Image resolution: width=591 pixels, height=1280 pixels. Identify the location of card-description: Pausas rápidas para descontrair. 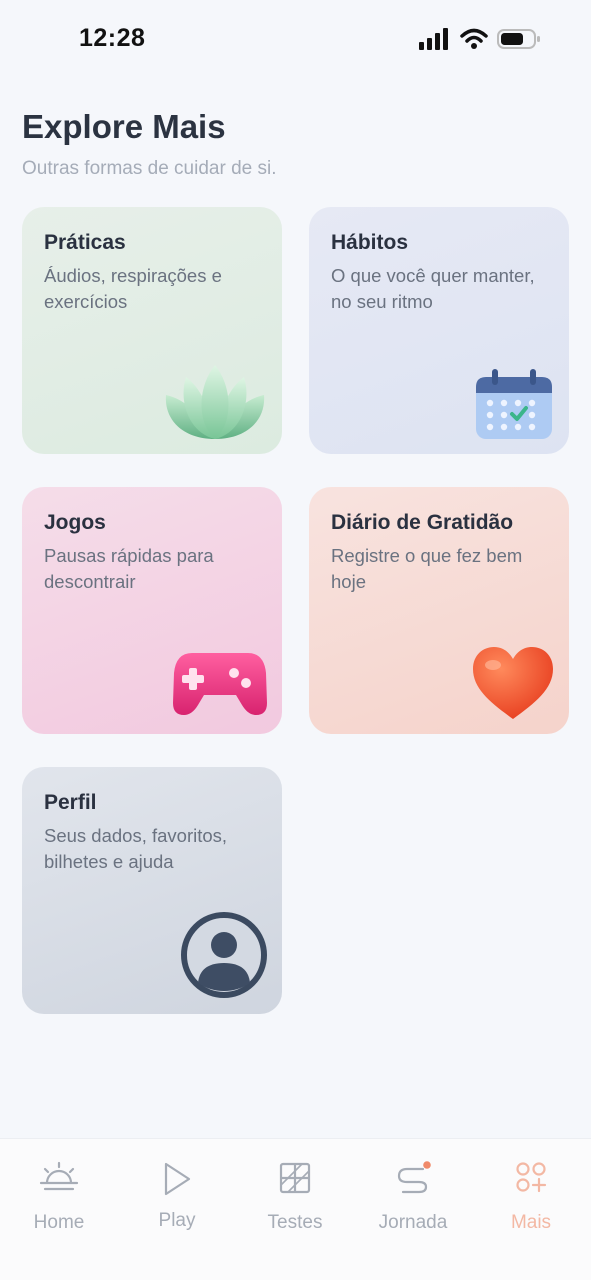
(129, 568).